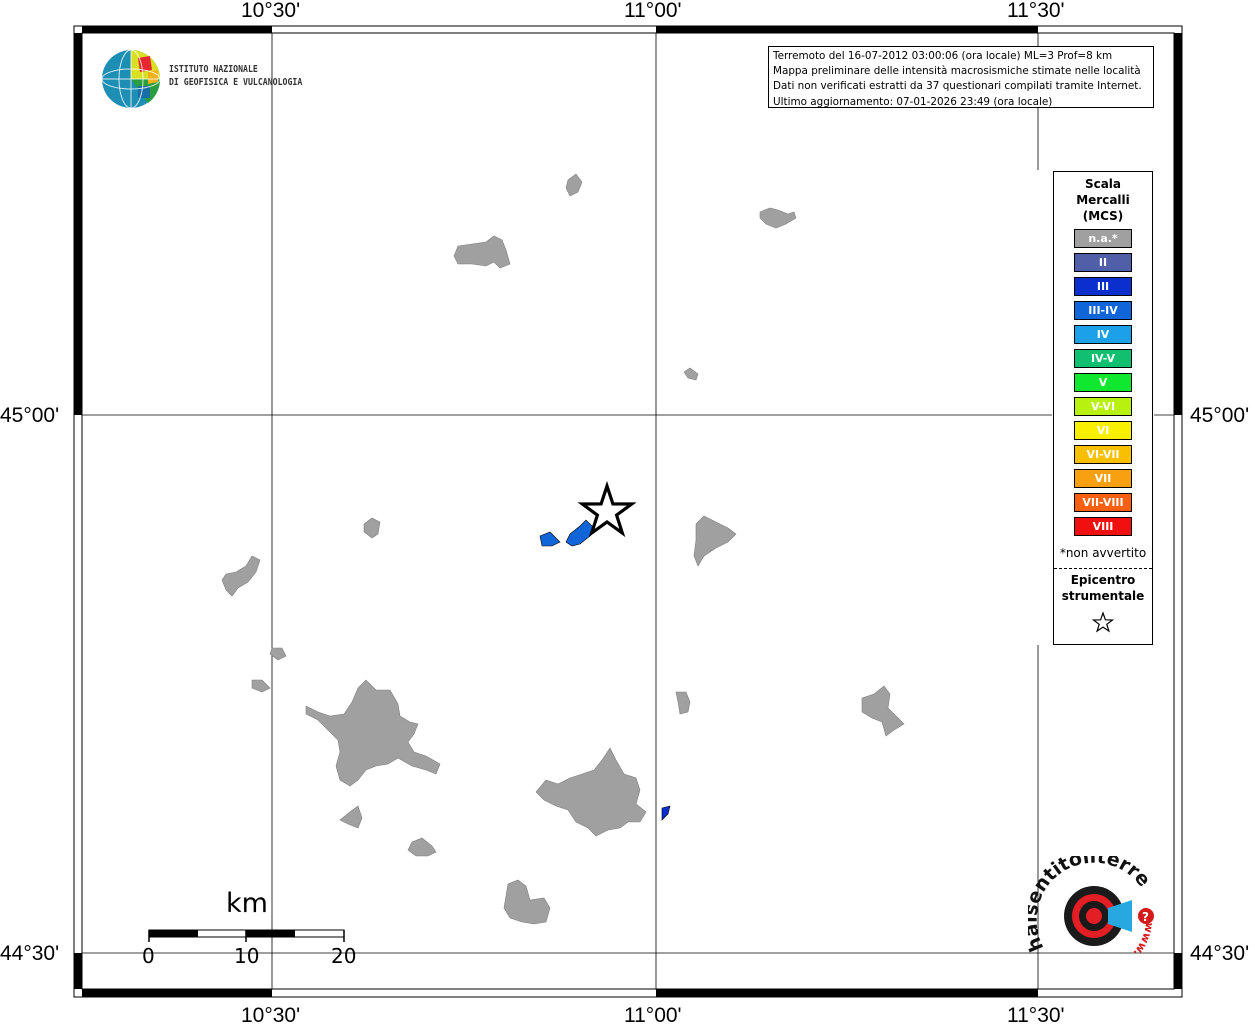 This screenshot has width=1255, height=1027. Describe the element at coordinates (344, 956) in the screenshot. I see `scale-bar-label: 20` at that location.